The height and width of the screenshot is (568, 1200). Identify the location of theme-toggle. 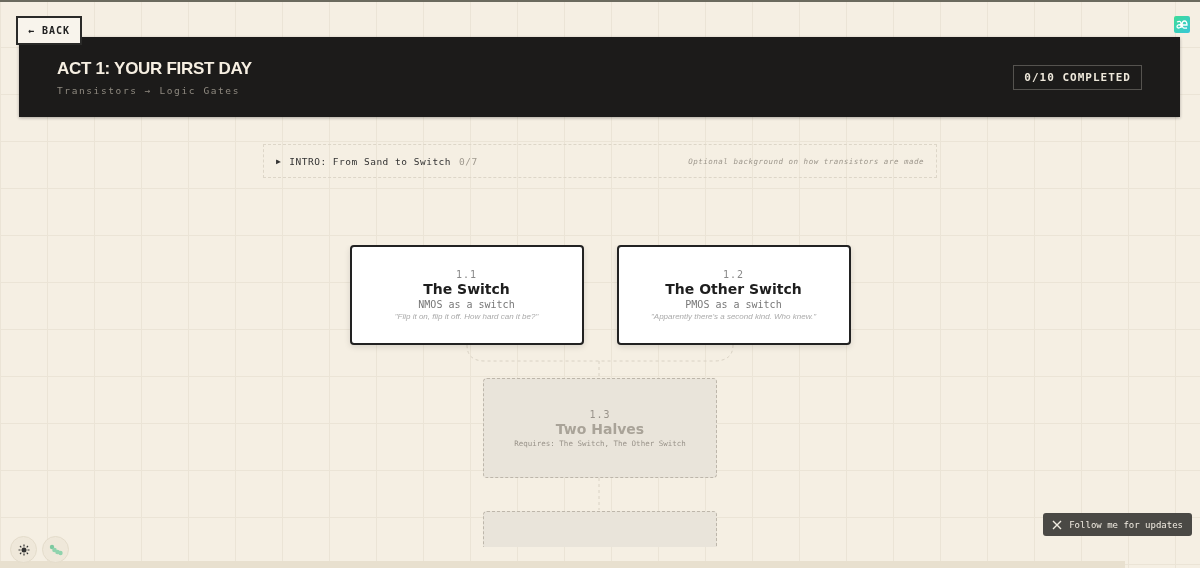
(23, 549).